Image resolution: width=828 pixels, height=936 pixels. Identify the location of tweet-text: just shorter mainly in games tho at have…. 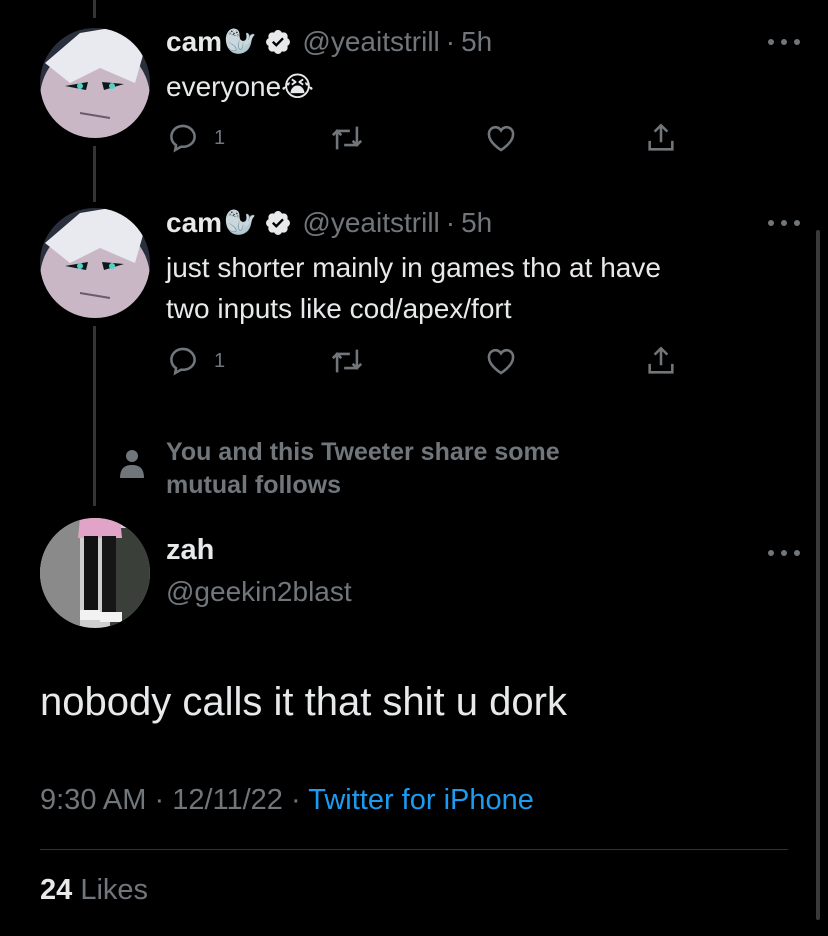
(413, 288).